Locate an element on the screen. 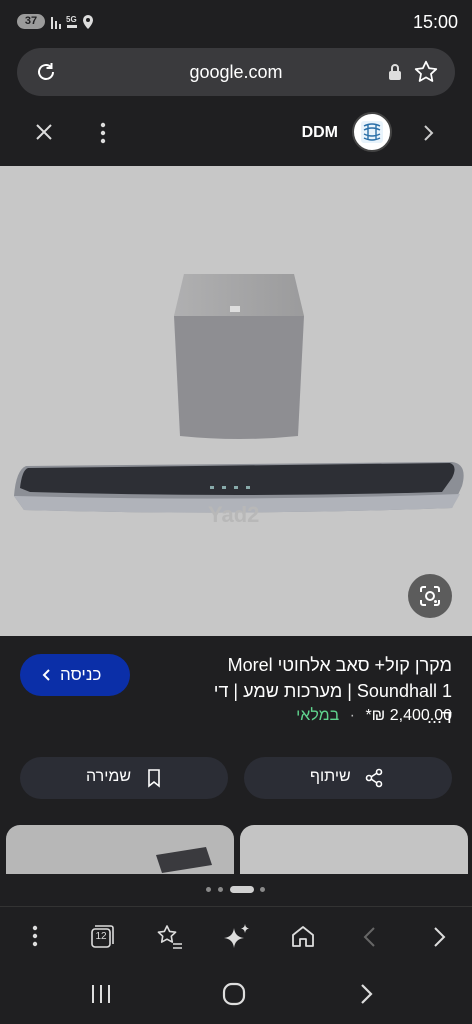  signal-icon: 5G is located at coordinates (72, 22).